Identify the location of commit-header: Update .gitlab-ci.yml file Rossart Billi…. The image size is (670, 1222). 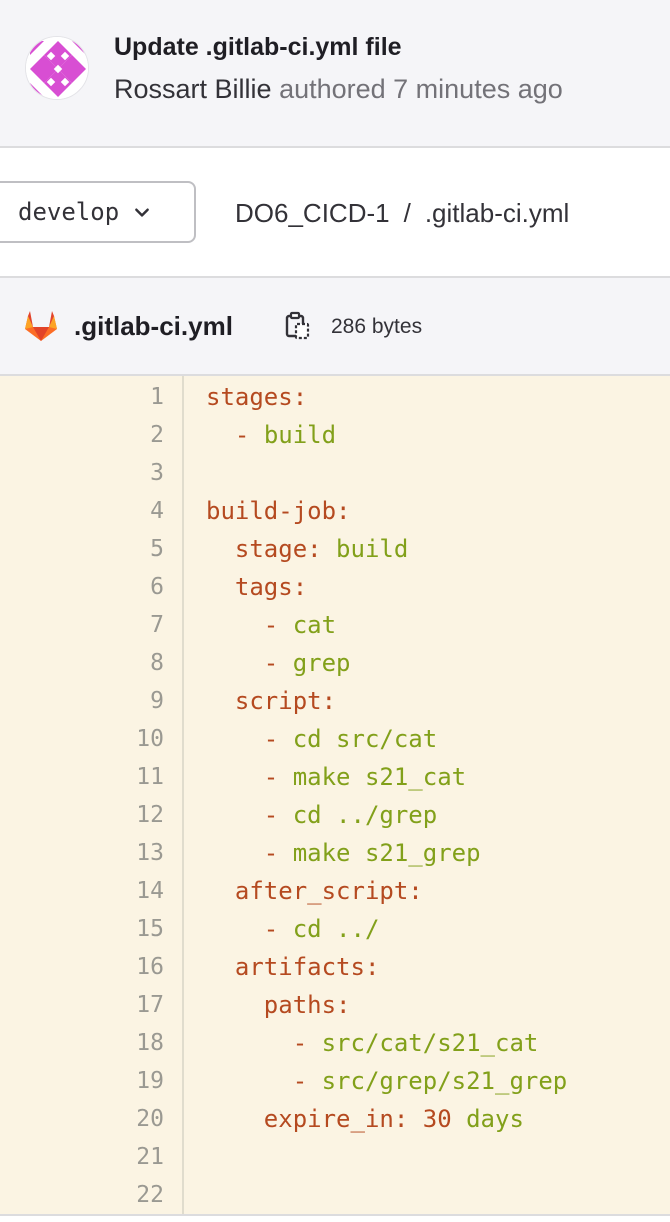
(335, 74).